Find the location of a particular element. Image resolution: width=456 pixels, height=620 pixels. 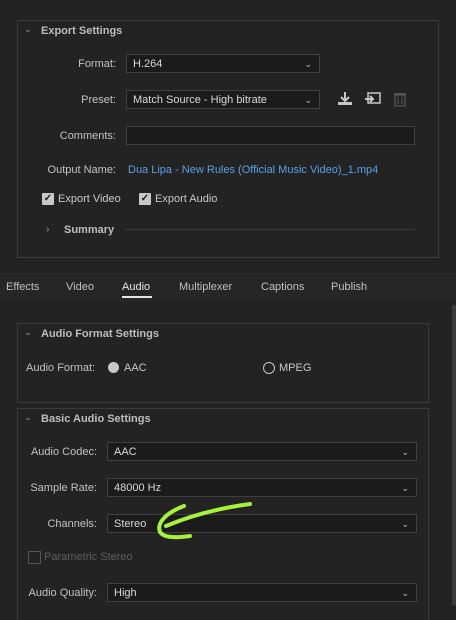

save-preset-icon is located at coordinates (345, 100).